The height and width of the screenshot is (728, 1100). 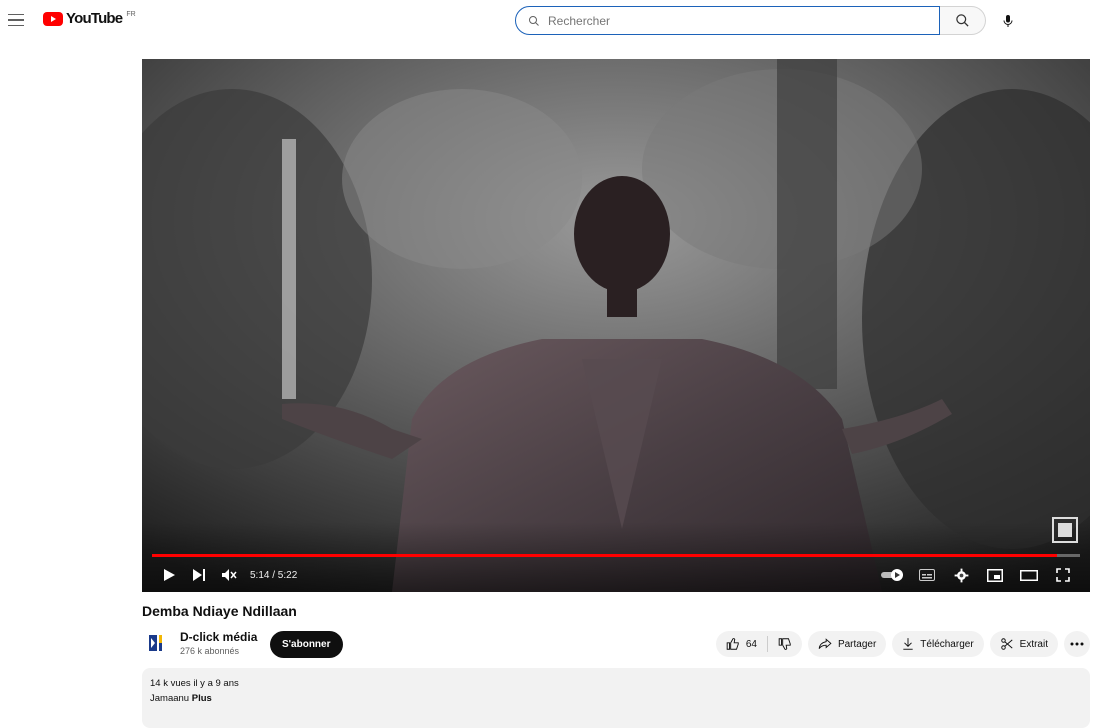 I want to click on miniplayer-icon, so click(x=995, y=575).